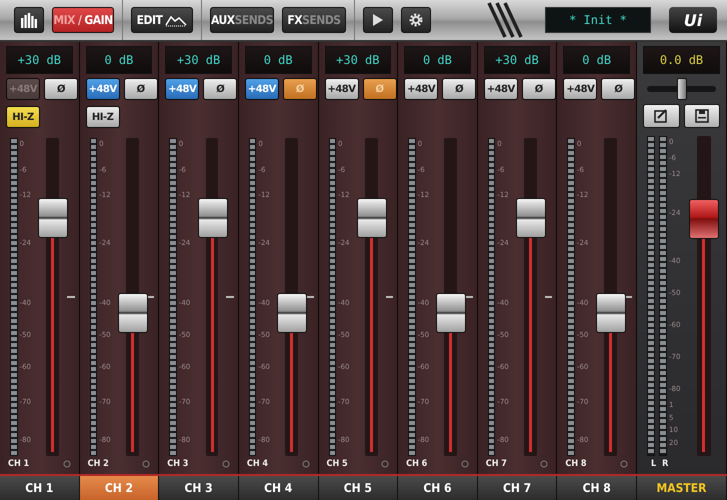  Describe the element at coordinates (337, 464) in the screenshot. I see `channel-label: CH 5` at that location.